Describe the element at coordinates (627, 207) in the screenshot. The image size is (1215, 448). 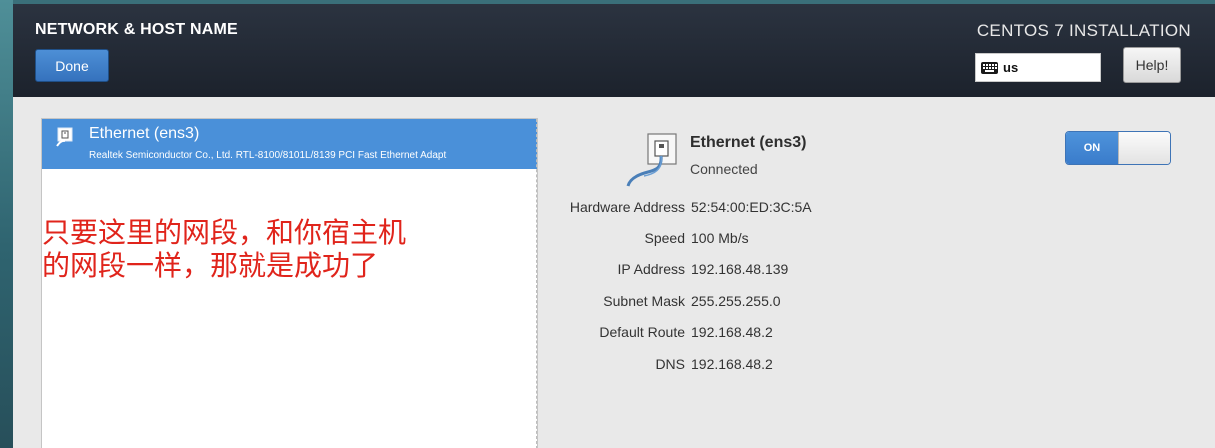
I see `property-label: Hardware Address` at that location.